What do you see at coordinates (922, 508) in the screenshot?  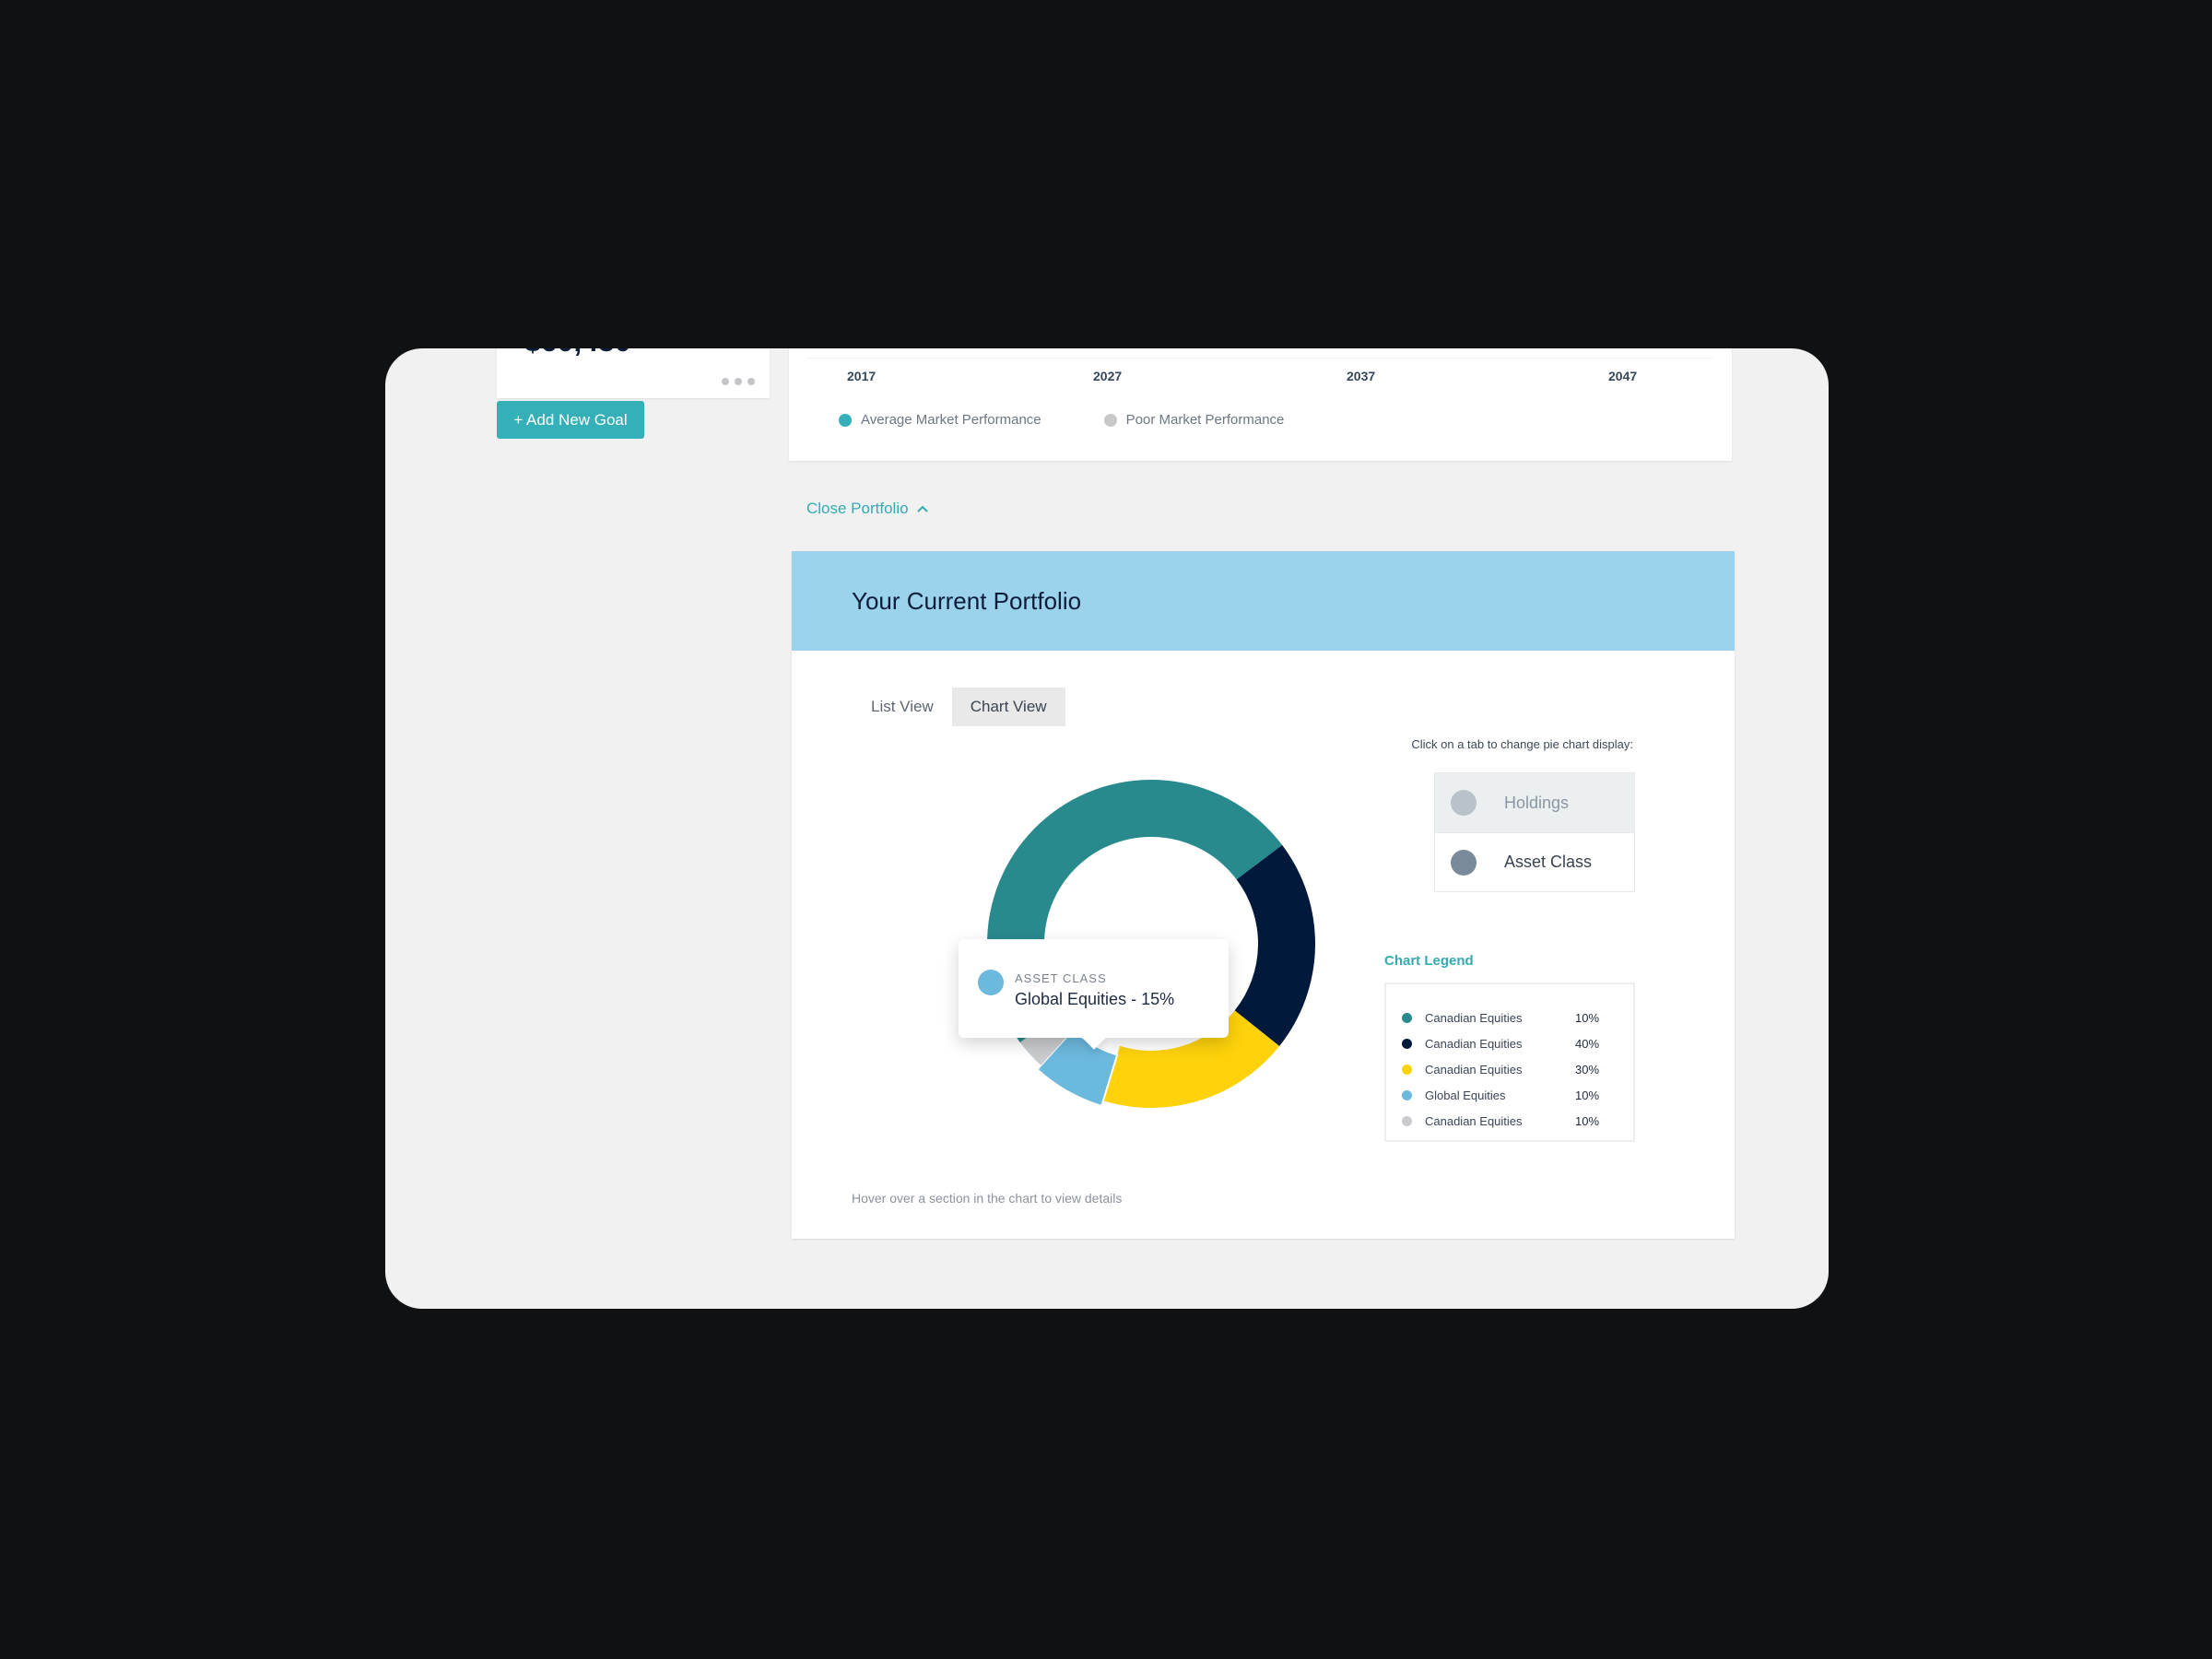 I see `chevron-up-icon` at bounding box center [922, 508].